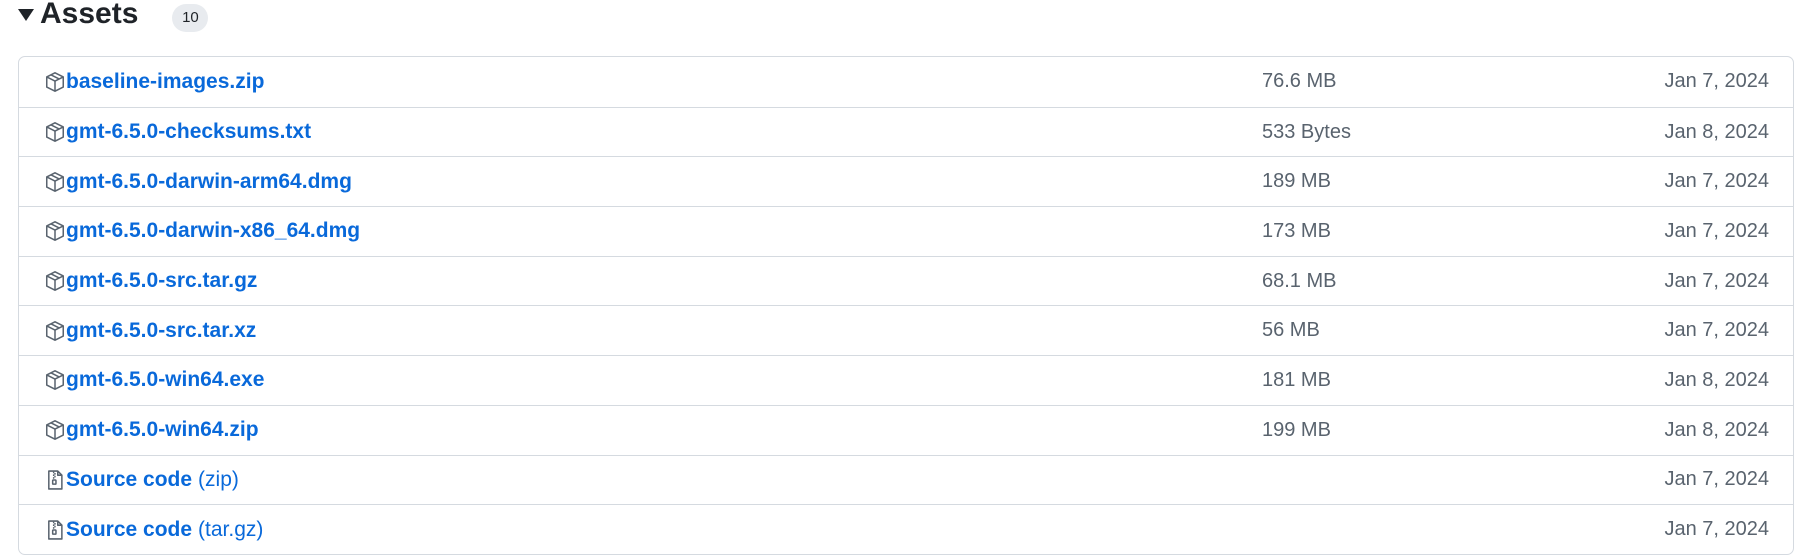  I want to click on asset-format: (tar.gz), so click(231, 529).